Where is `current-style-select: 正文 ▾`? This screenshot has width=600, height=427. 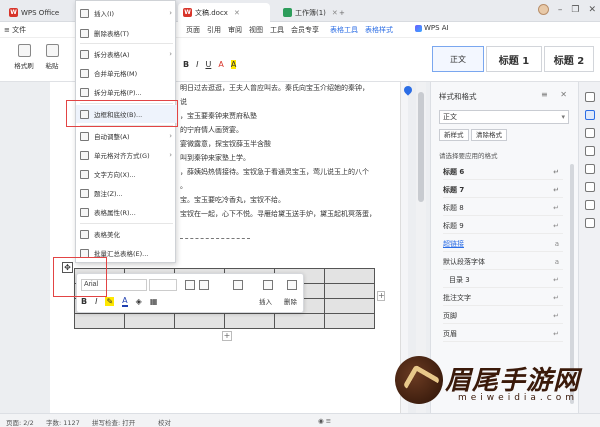
current-style-select: 正文 ▾ is located at coordinates (504, 117).